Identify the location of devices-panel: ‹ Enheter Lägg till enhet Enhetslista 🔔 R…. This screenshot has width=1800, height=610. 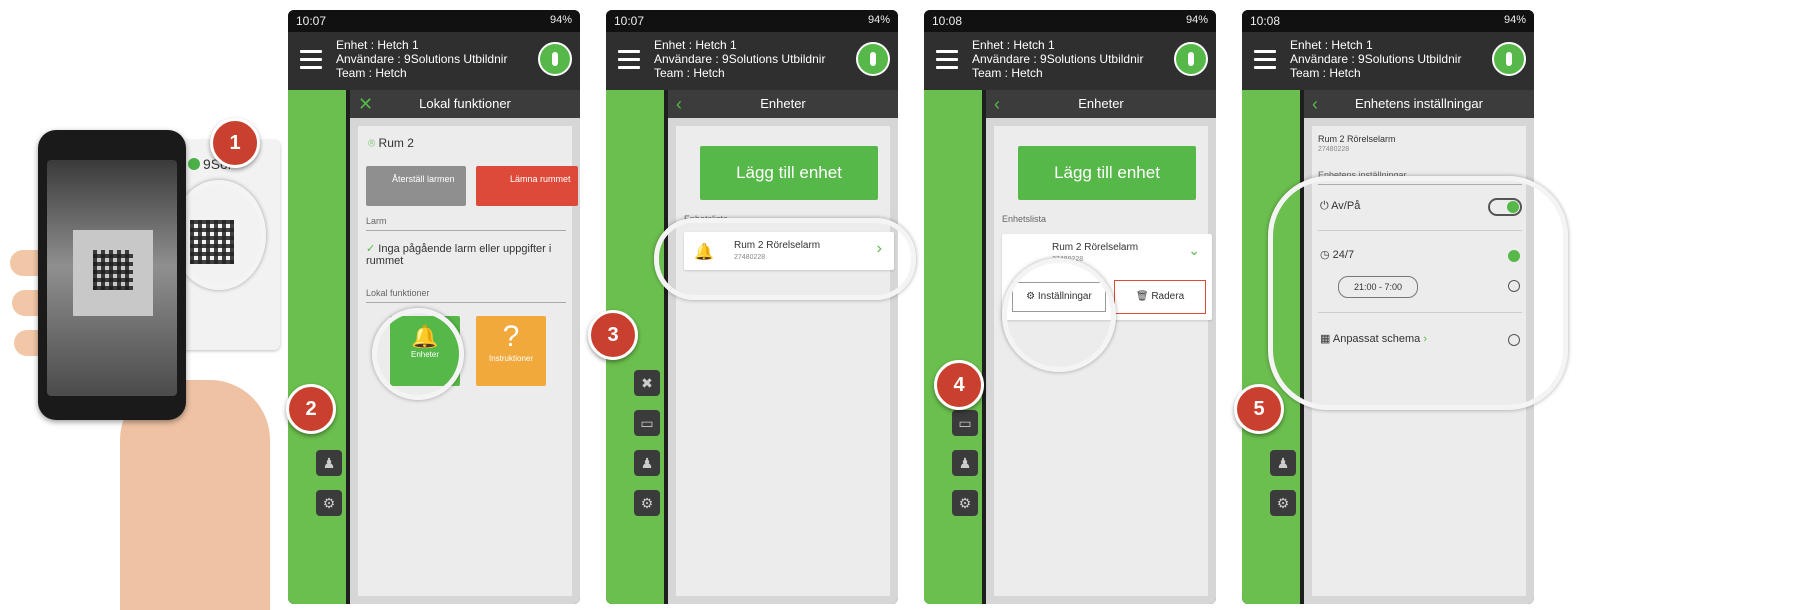
(783, 347).